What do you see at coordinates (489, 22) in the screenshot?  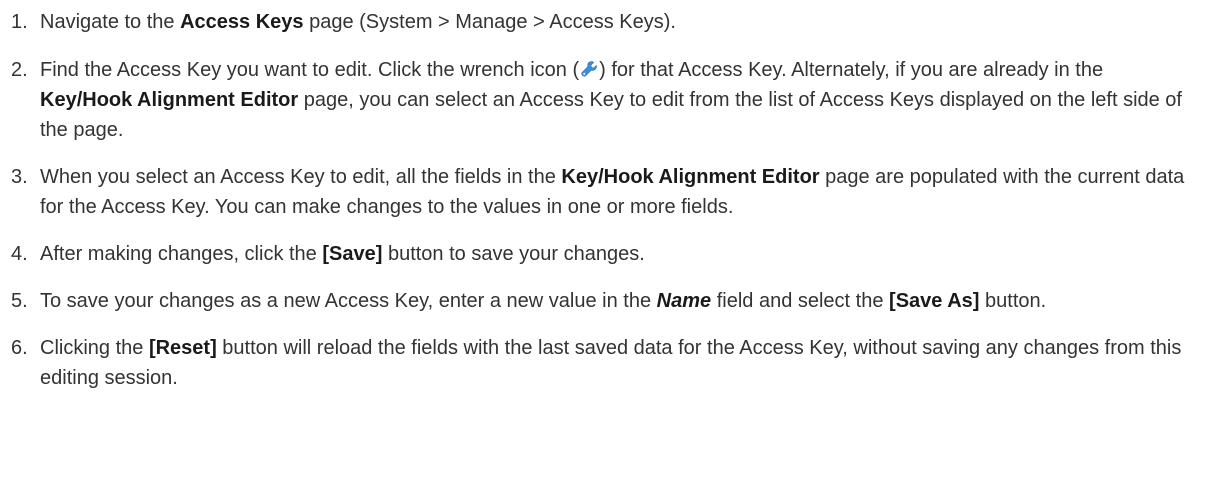 I see `step-text: page (System > Manage > Access Keys).` at bounding box center [489, 22].